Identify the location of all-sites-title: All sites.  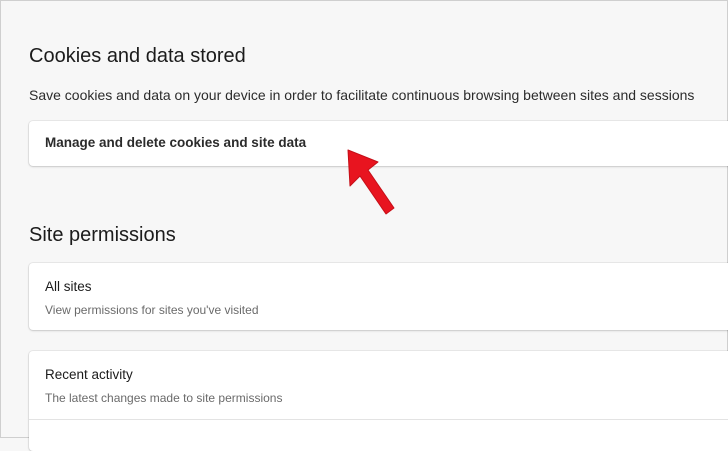
(68, 286).